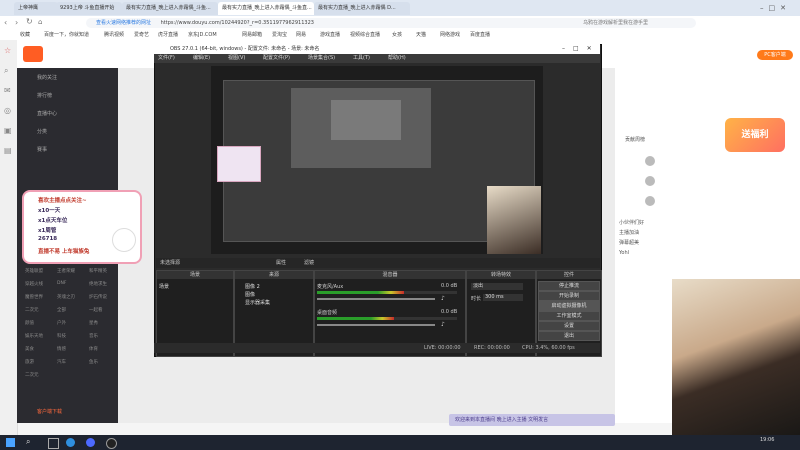  What do you see at coordinates (168, 35) in the screenshot?
I see `bookmark-item: 虎牙直播` at bounding box center [168, 35].